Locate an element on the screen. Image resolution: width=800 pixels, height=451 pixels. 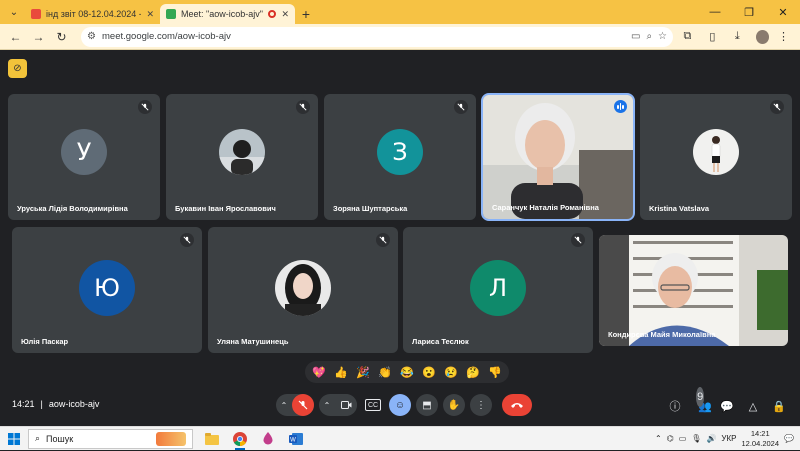
video-options-chevron-icon: ⌃ is located at coordinates (327, 405).